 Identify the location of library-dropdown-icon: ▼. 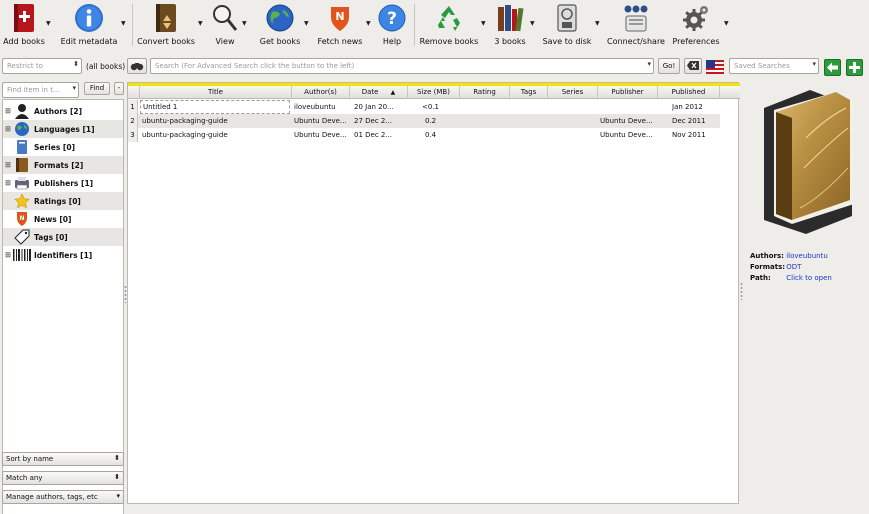
(532, 23).